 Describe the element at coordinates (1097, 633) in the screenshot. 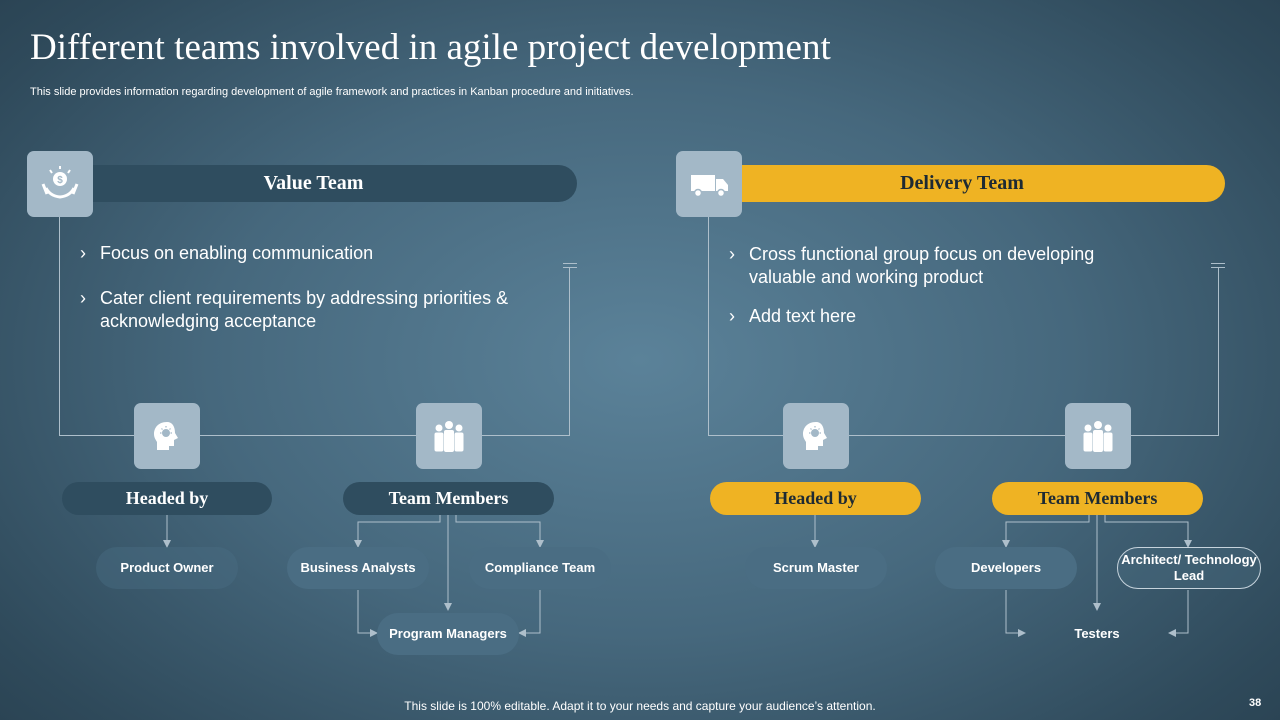

I see `member-testers: Testers` at that location.